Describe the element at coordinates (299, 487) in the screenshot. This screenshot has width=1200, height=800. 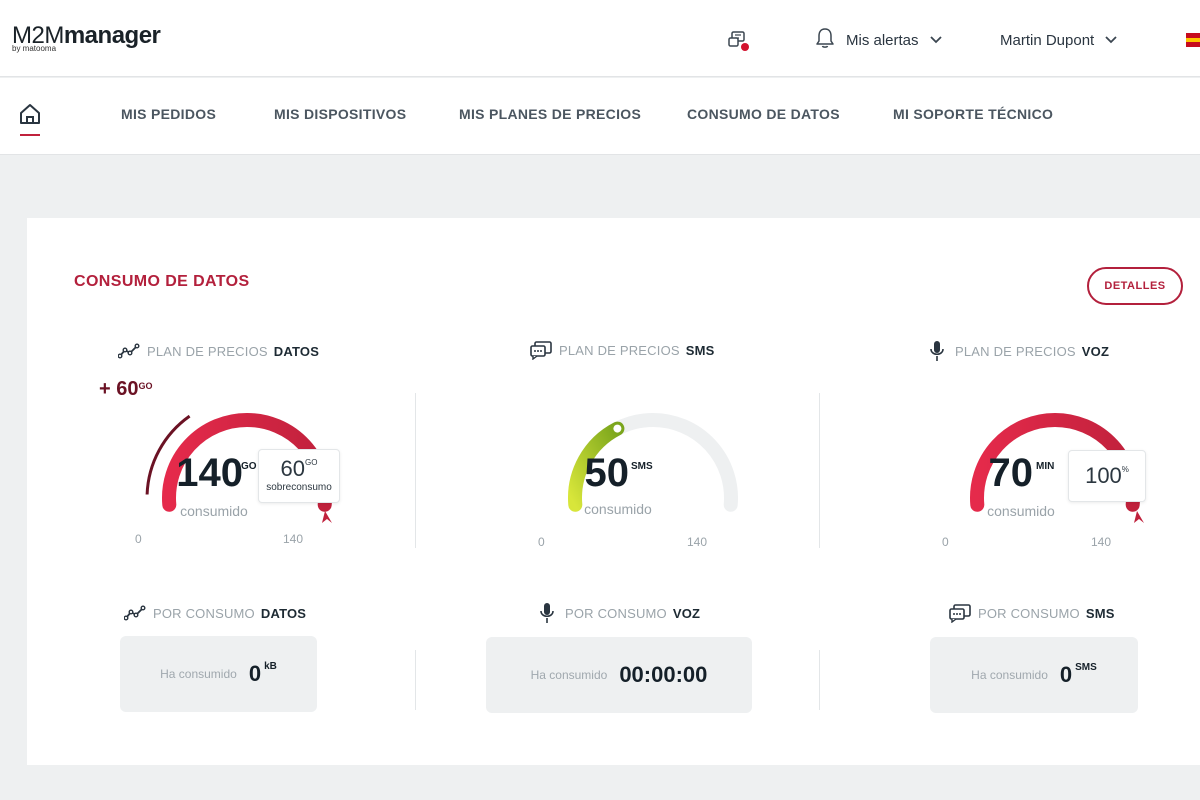
I see `badge-caption: sobreconsumo` at that location.